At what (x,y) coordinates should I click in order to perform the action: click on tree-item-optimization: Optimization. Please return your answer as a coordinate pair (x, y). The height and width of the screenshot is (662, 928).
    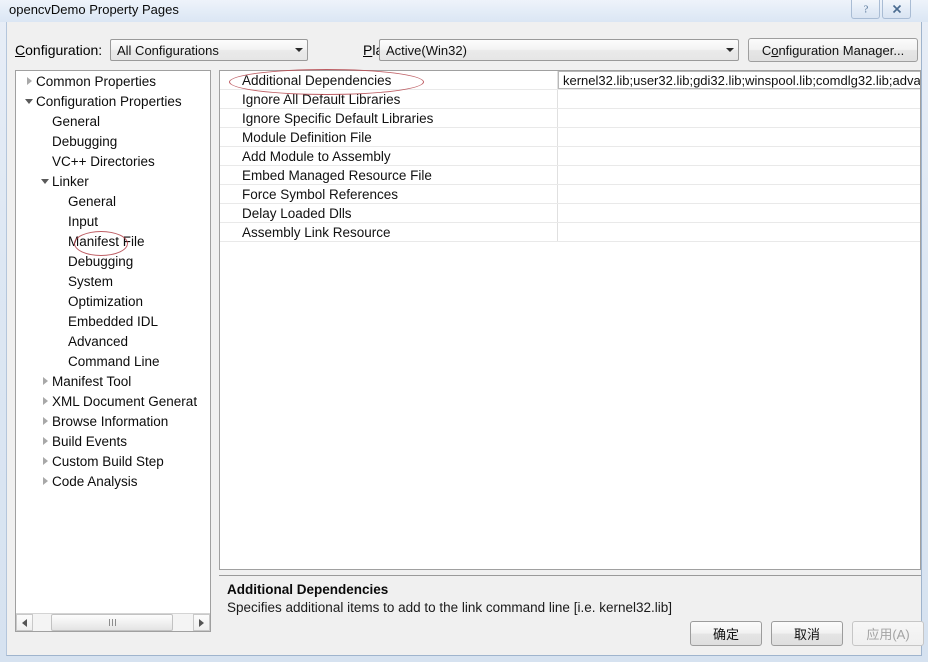
    Looking at the image, I should click on (113, 301).